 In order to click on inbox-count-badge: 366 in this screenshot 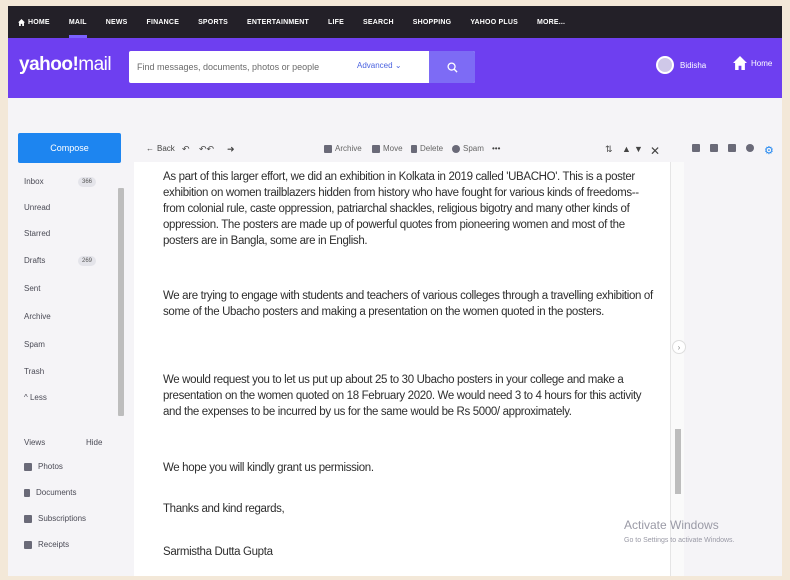, I will do `click(87, 182)`.